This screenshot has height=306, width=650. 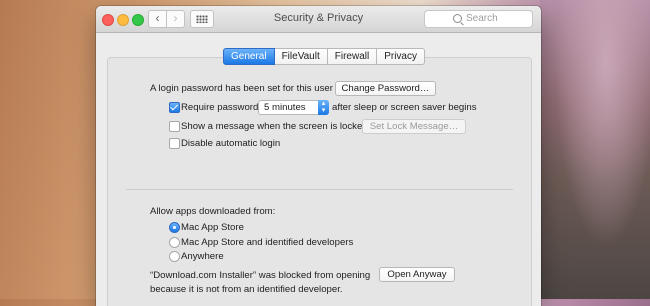 I want to click on show-lock-message-checkbox, so click(x=174, y=126).